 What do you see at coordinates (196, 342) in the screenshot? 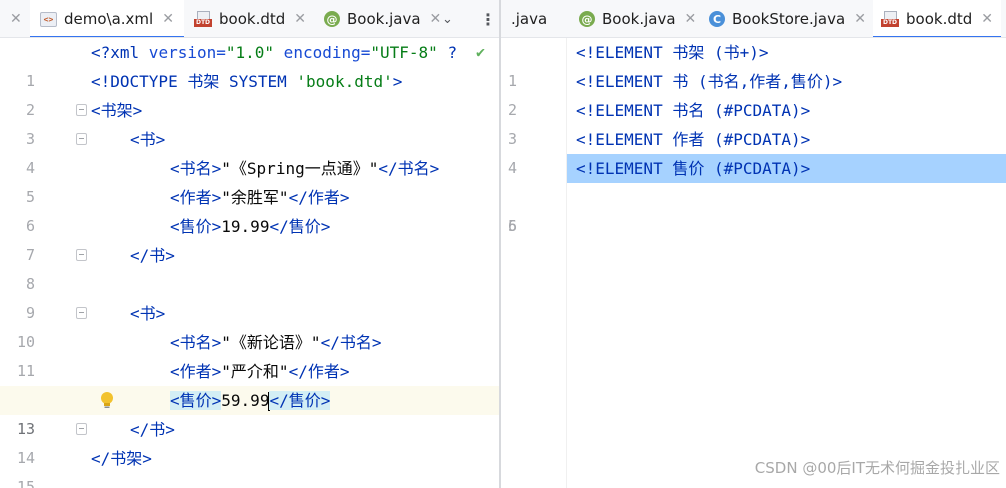
I see `tag-shuming-open: <书名>` at bounding box center [196, 342].